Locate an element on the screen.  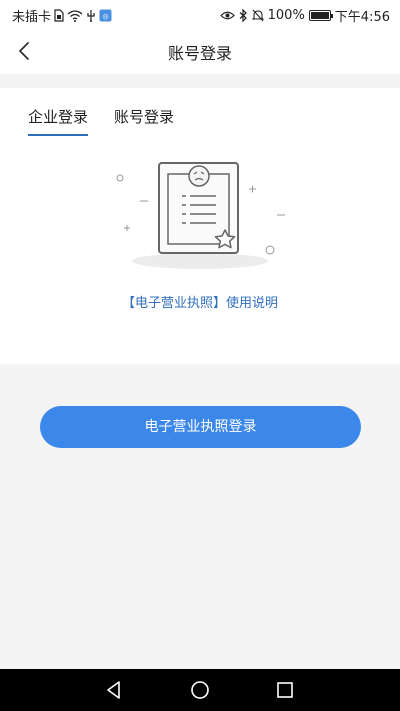
app-notification-icon: ◎ is located at coordinates (105, 15).